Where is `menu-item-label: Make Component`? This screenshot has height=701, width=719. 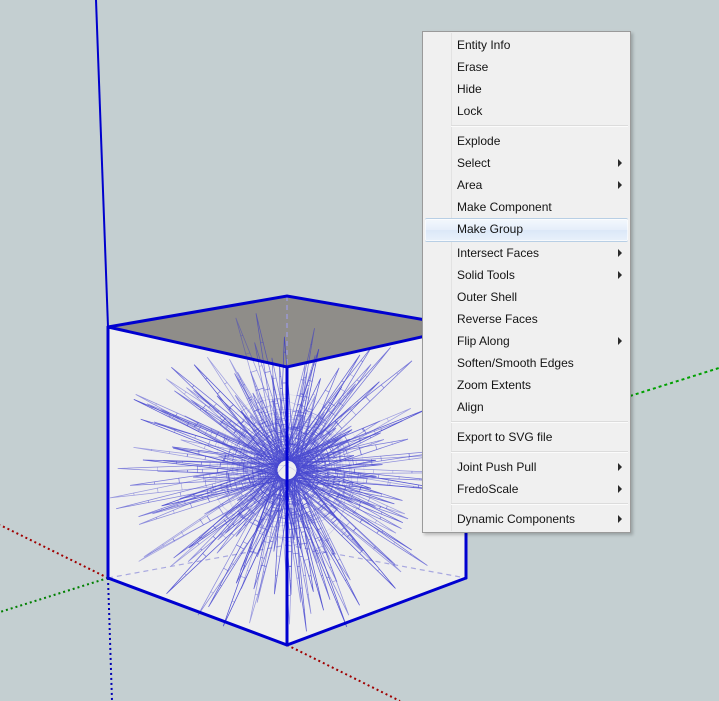 menu-item-label: Make Component is located at coordinates (504, 207).